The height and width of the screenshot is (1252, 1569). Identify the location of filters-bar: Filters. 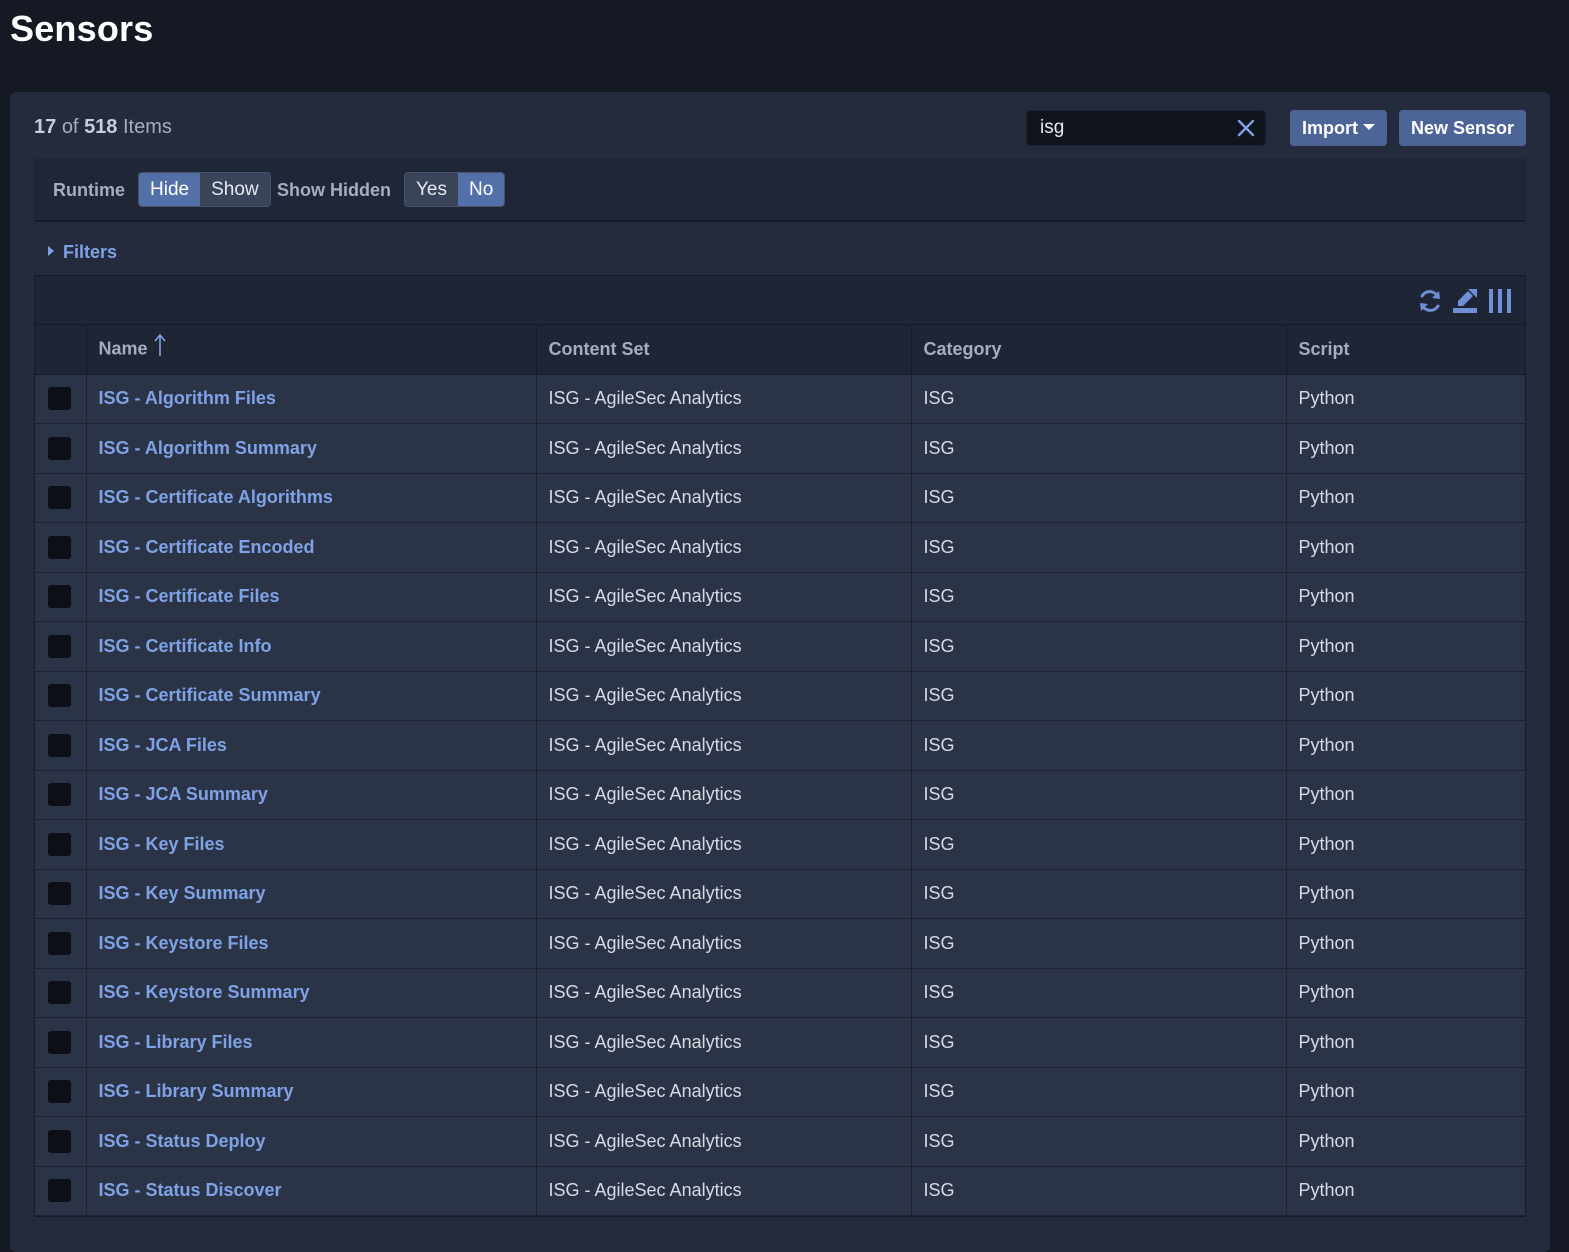
(780, 251).